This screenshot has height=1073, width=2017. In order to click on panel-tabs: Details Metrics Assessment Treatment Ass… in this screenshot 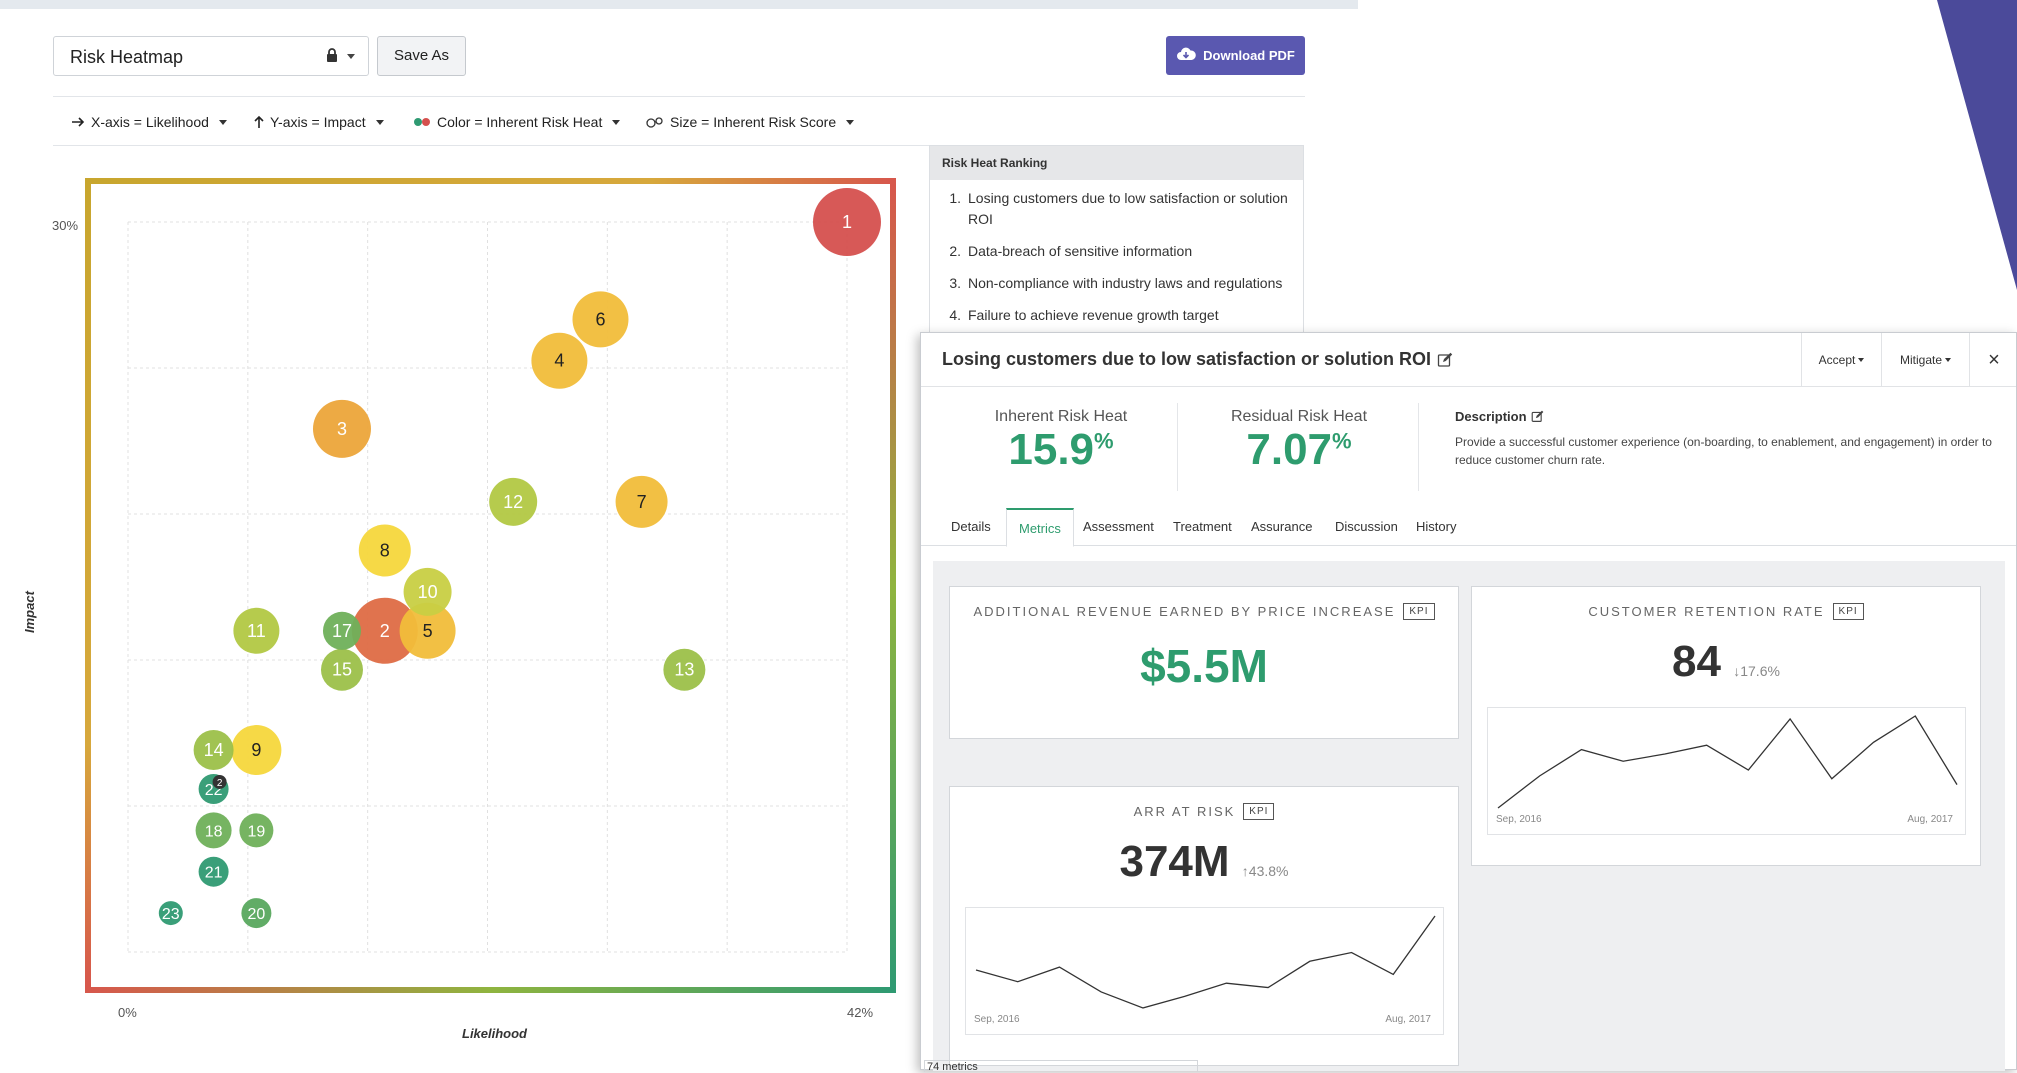, I will do `click(1468, 527)`.